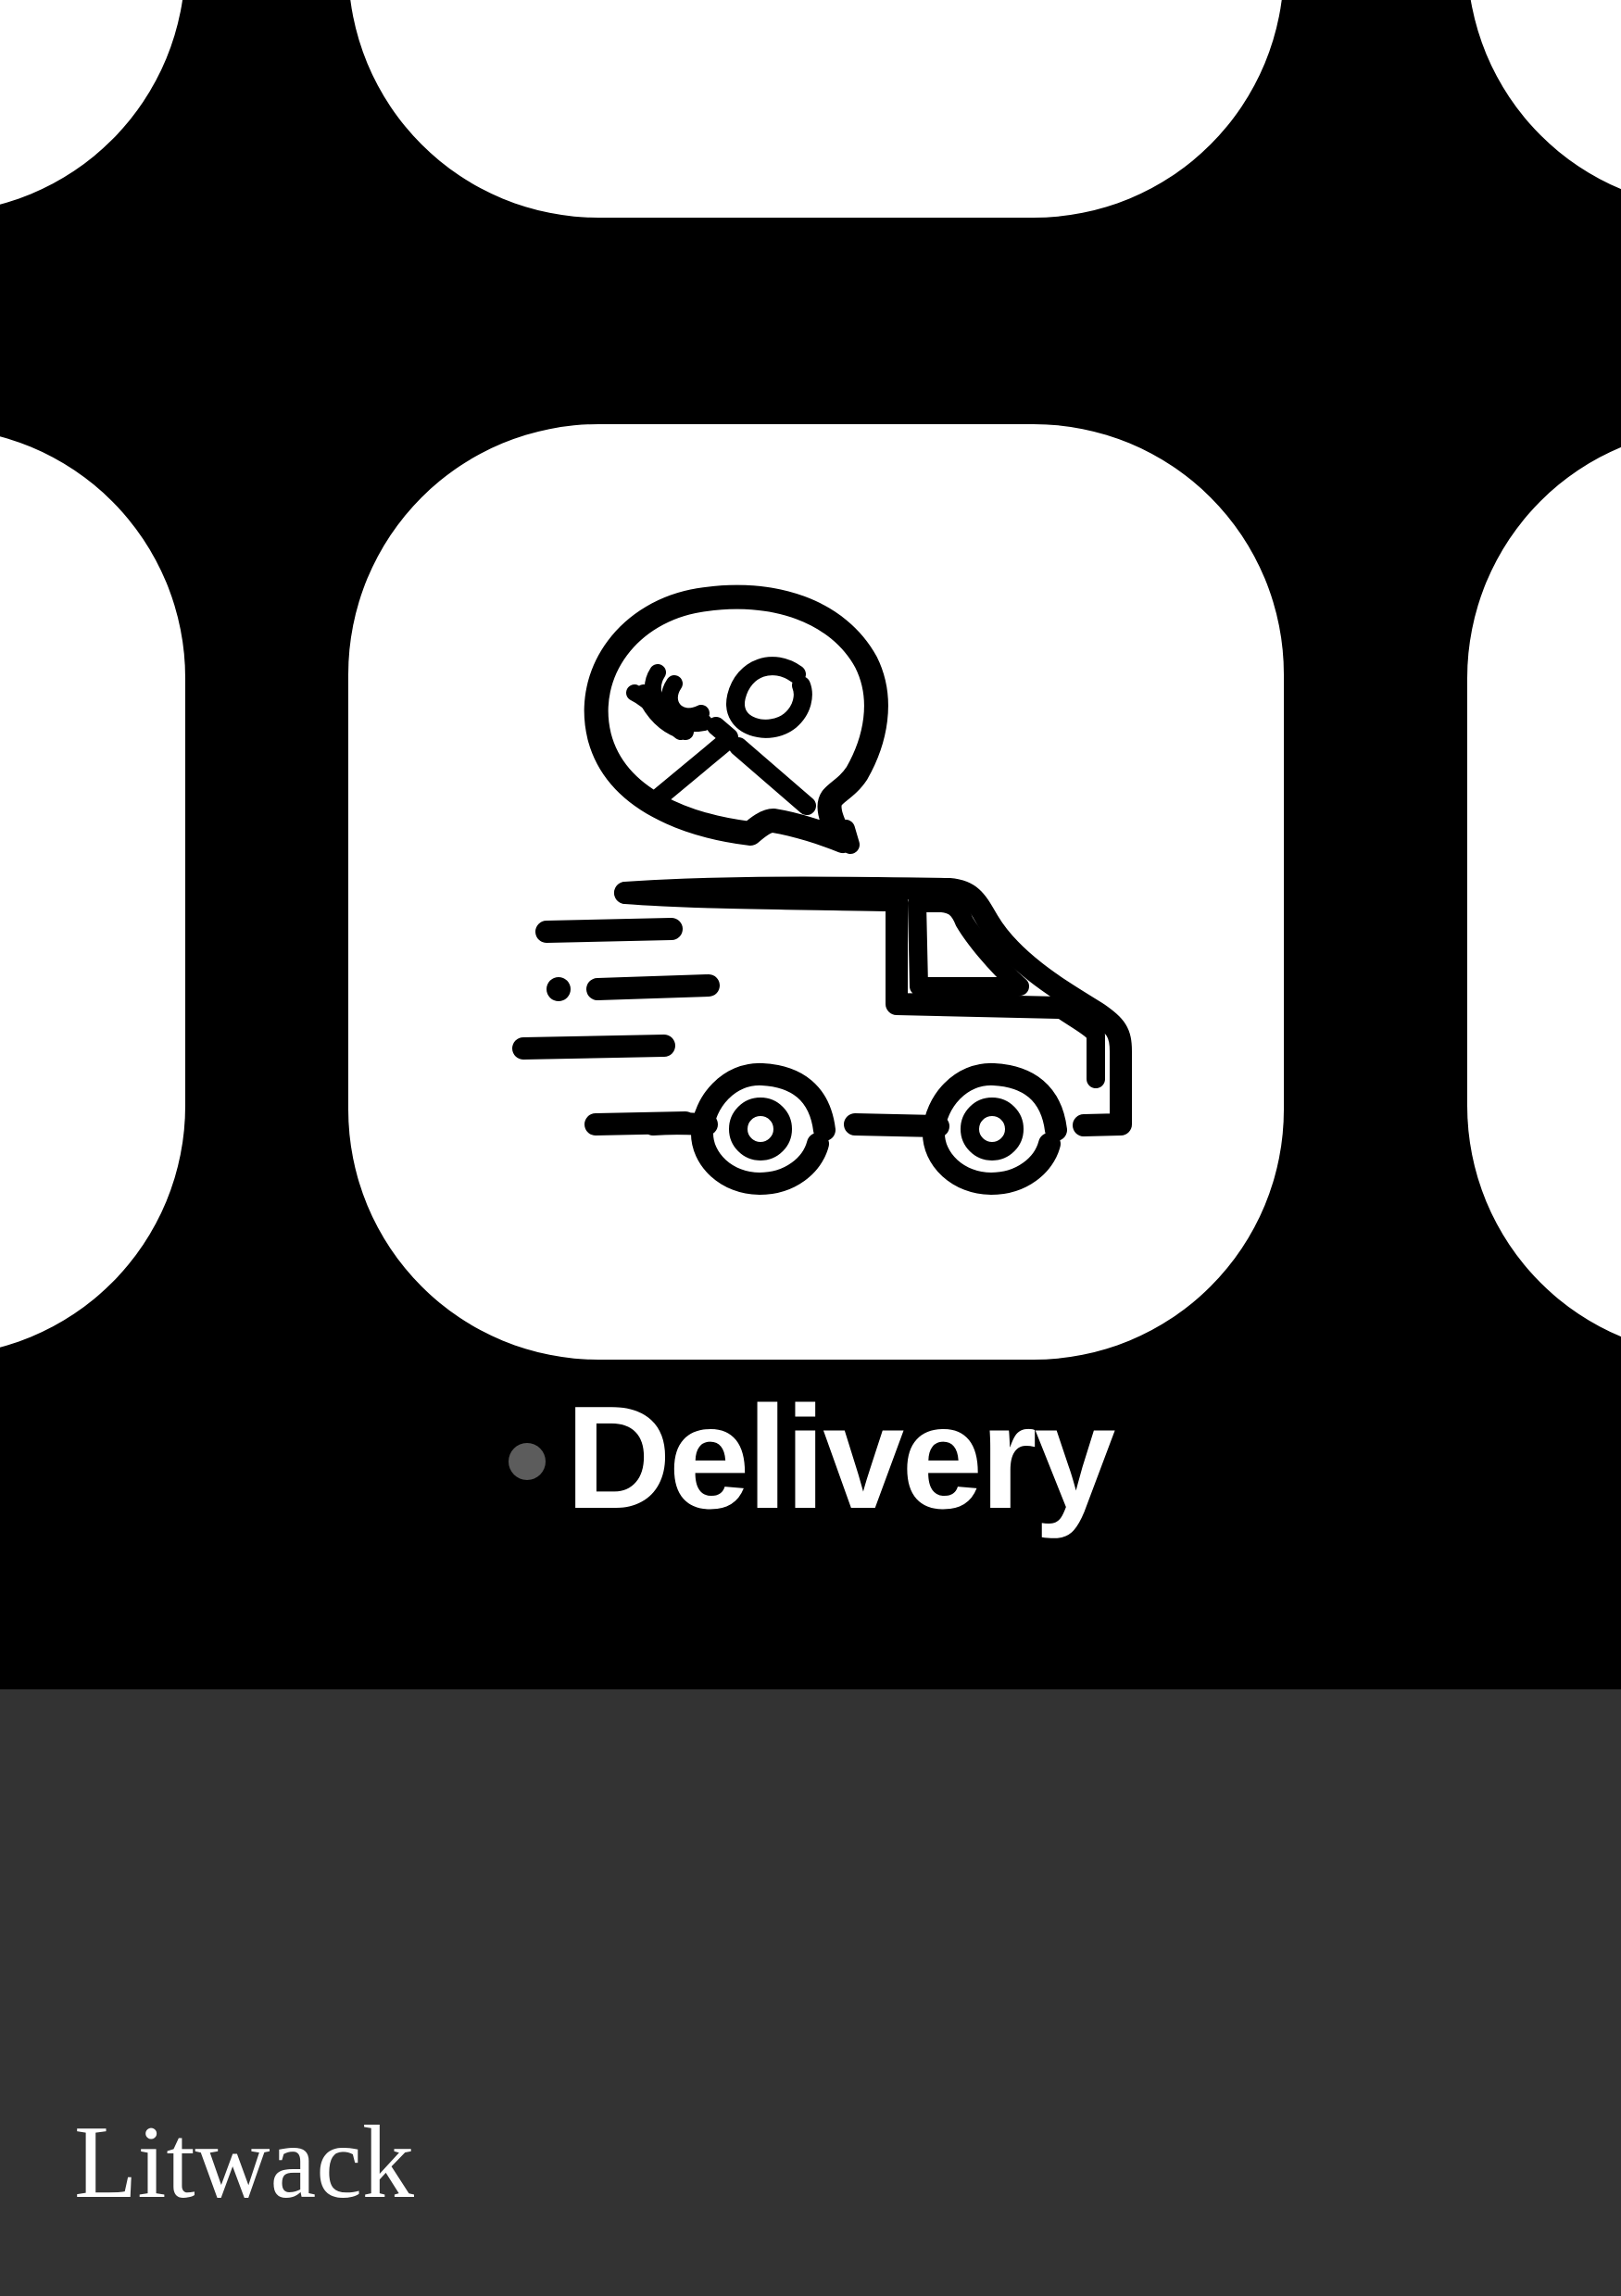 Image resolution: width=1621 pixels, height=2296 pixels. What do you see at coordinates (841, 1458) in the screenshot?
I see `app-name: Delivery` at bounding box center [841, 1458].